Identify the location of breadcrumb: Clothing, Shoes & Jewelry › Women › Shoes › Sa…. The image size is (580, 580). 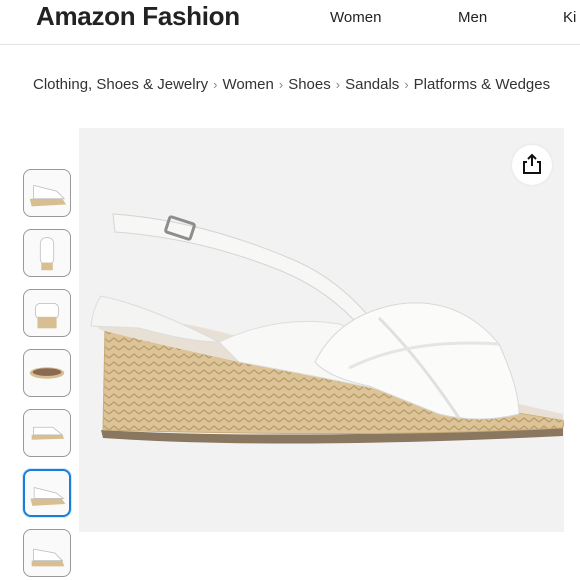
(291, 84).